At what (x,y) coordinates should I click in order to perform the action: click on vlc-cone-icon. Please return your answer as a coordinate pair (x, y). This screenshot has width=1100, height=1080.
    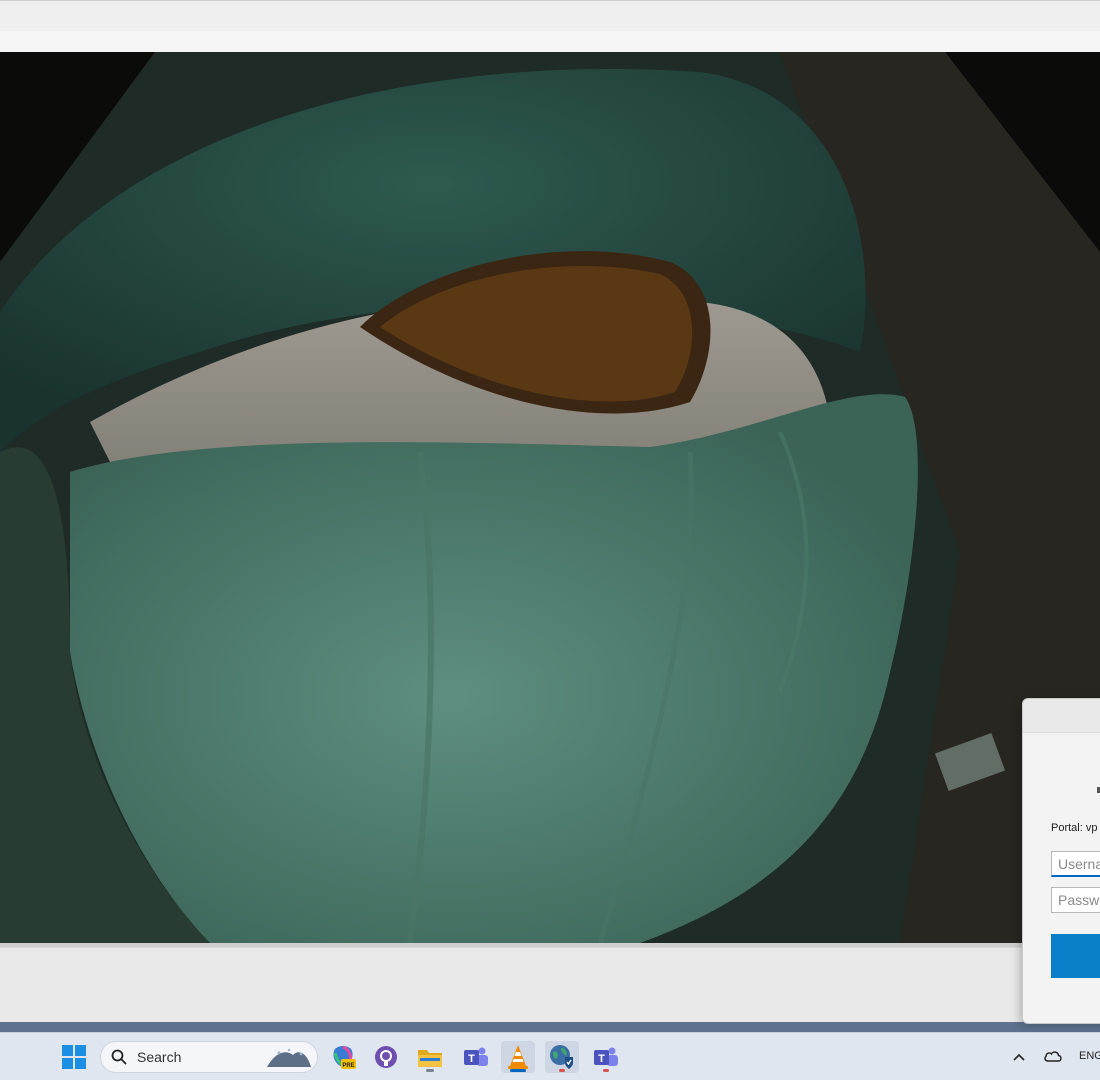
    Looking at the image, I should click on (518, 1057).